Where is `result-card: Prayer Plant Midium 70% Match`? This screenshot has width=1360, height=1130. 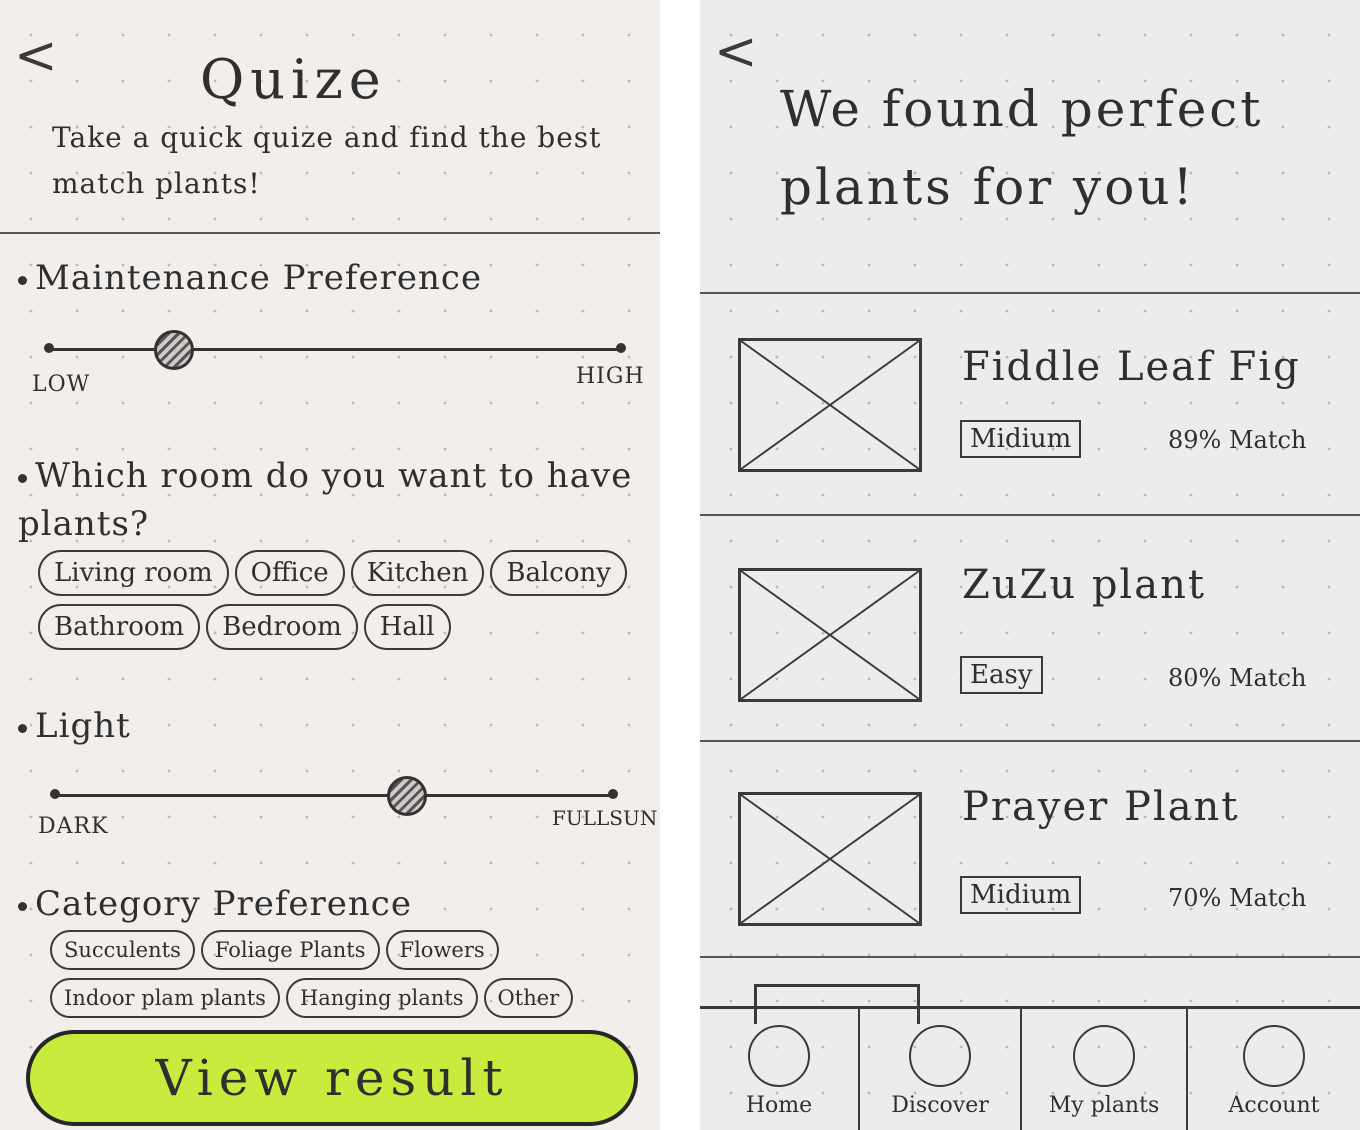
result-card: Prayer Plant Midium 70% Match is located at coordinates (1030, 852).